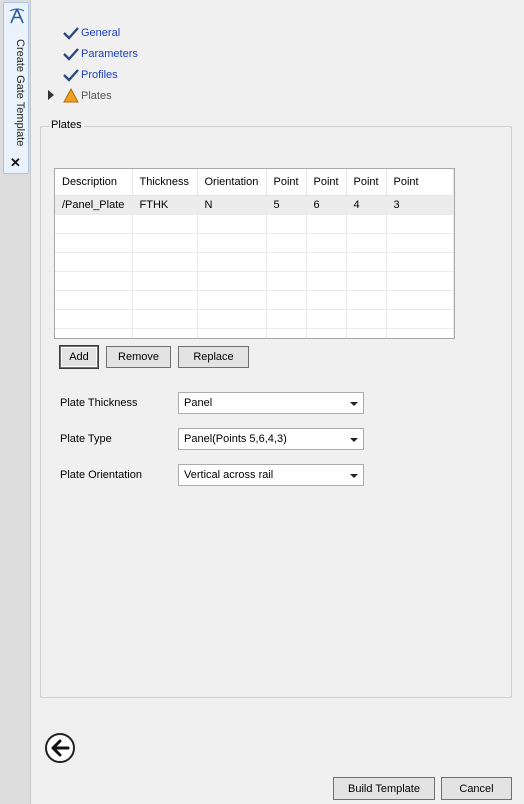  I want to click on step-plates: Plates, so click(93, 95).